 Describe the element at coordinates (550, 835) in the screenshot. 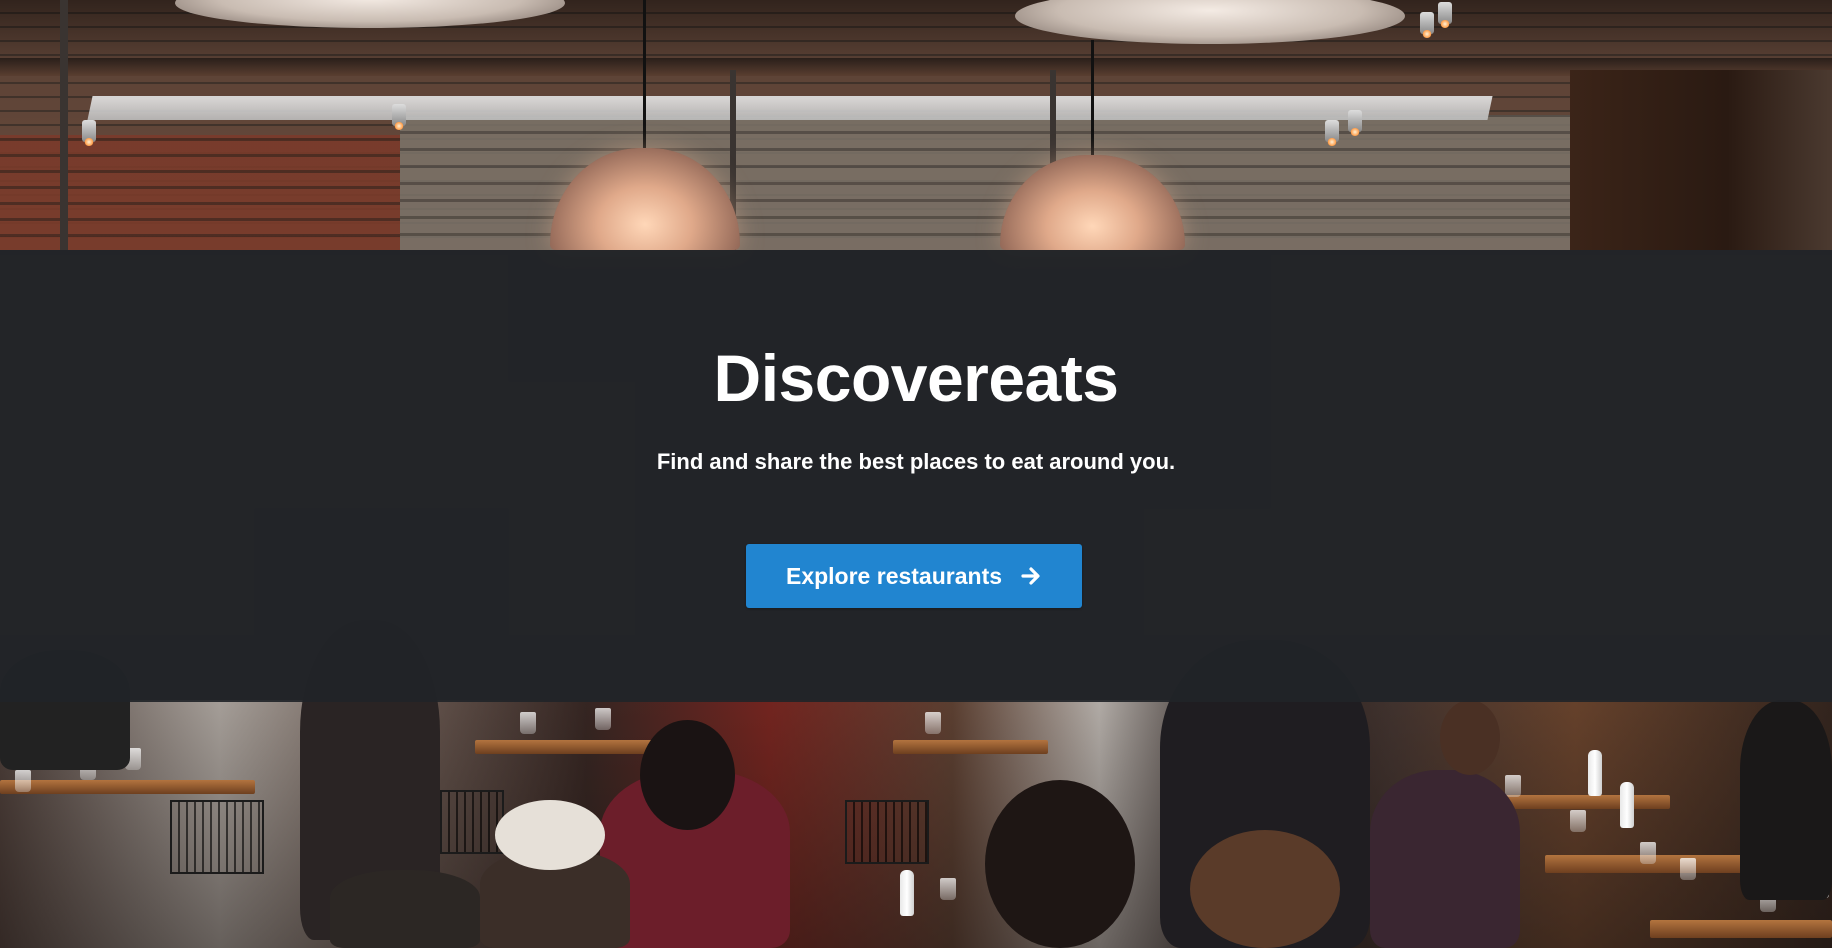

I see `person-cap` at that location.